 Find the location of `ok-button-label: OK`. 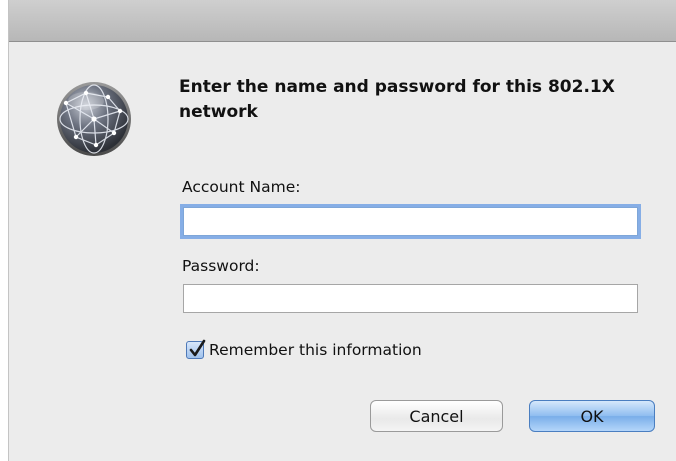

ok-button-label: OK is located at coordinates (592, 416).